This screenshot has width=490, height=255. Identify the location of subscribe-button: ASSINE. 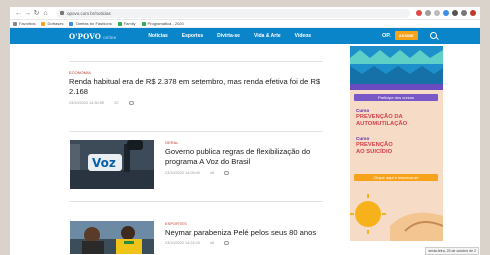
(406, 35).